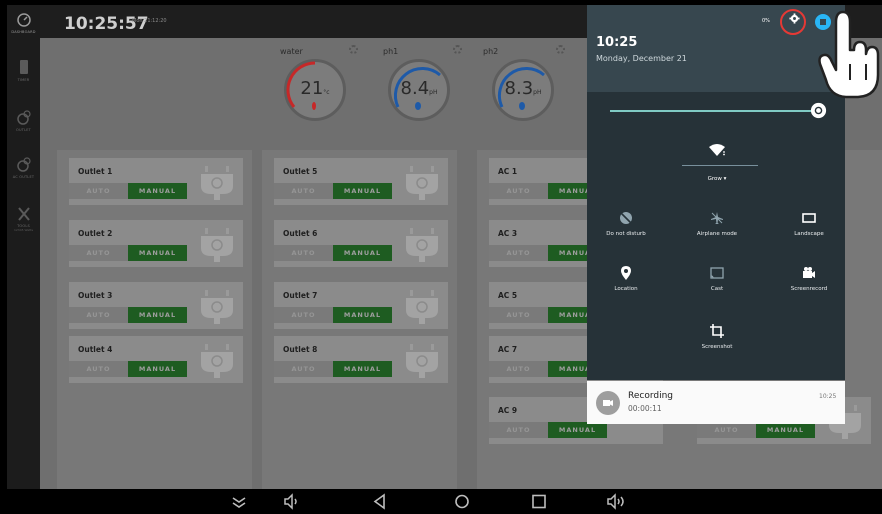  Describe the element at coordinates (300, 295) in the screenshot. I see `outlet-name: Outlet 7` at that location.